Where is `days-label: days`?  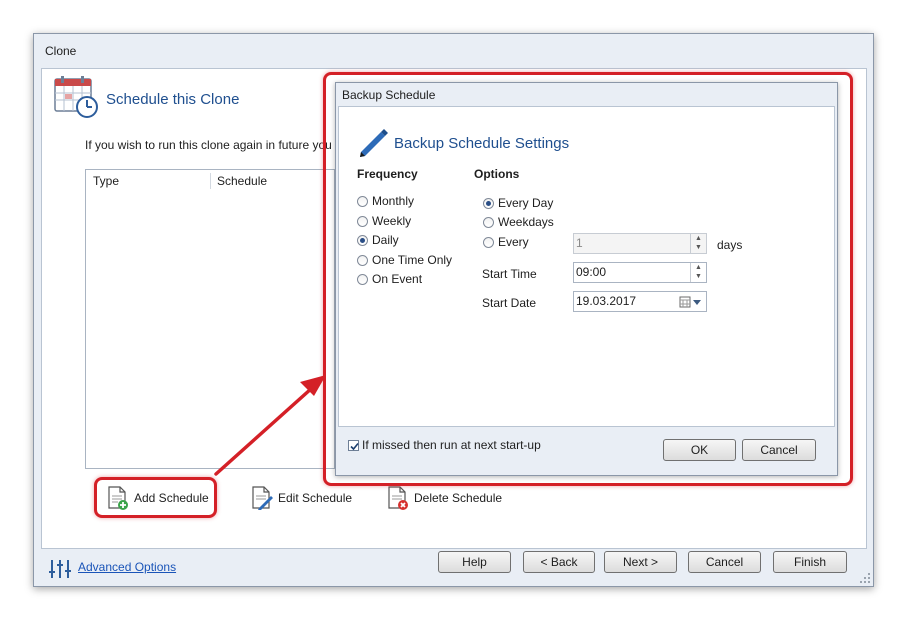
days-label: days is located at coordinates (730, 245).